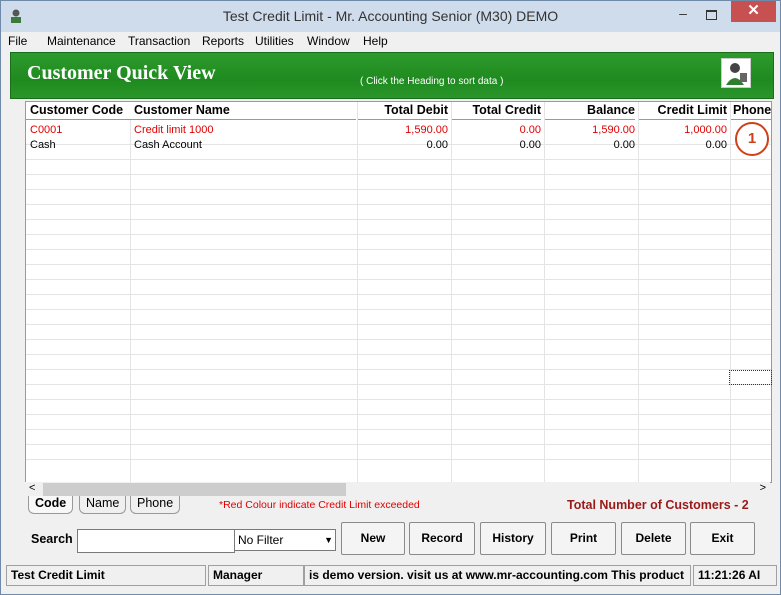 This screenshot has height=595, width=781. I want to click on filter-select: No Filter ▼, so click(285, 540).